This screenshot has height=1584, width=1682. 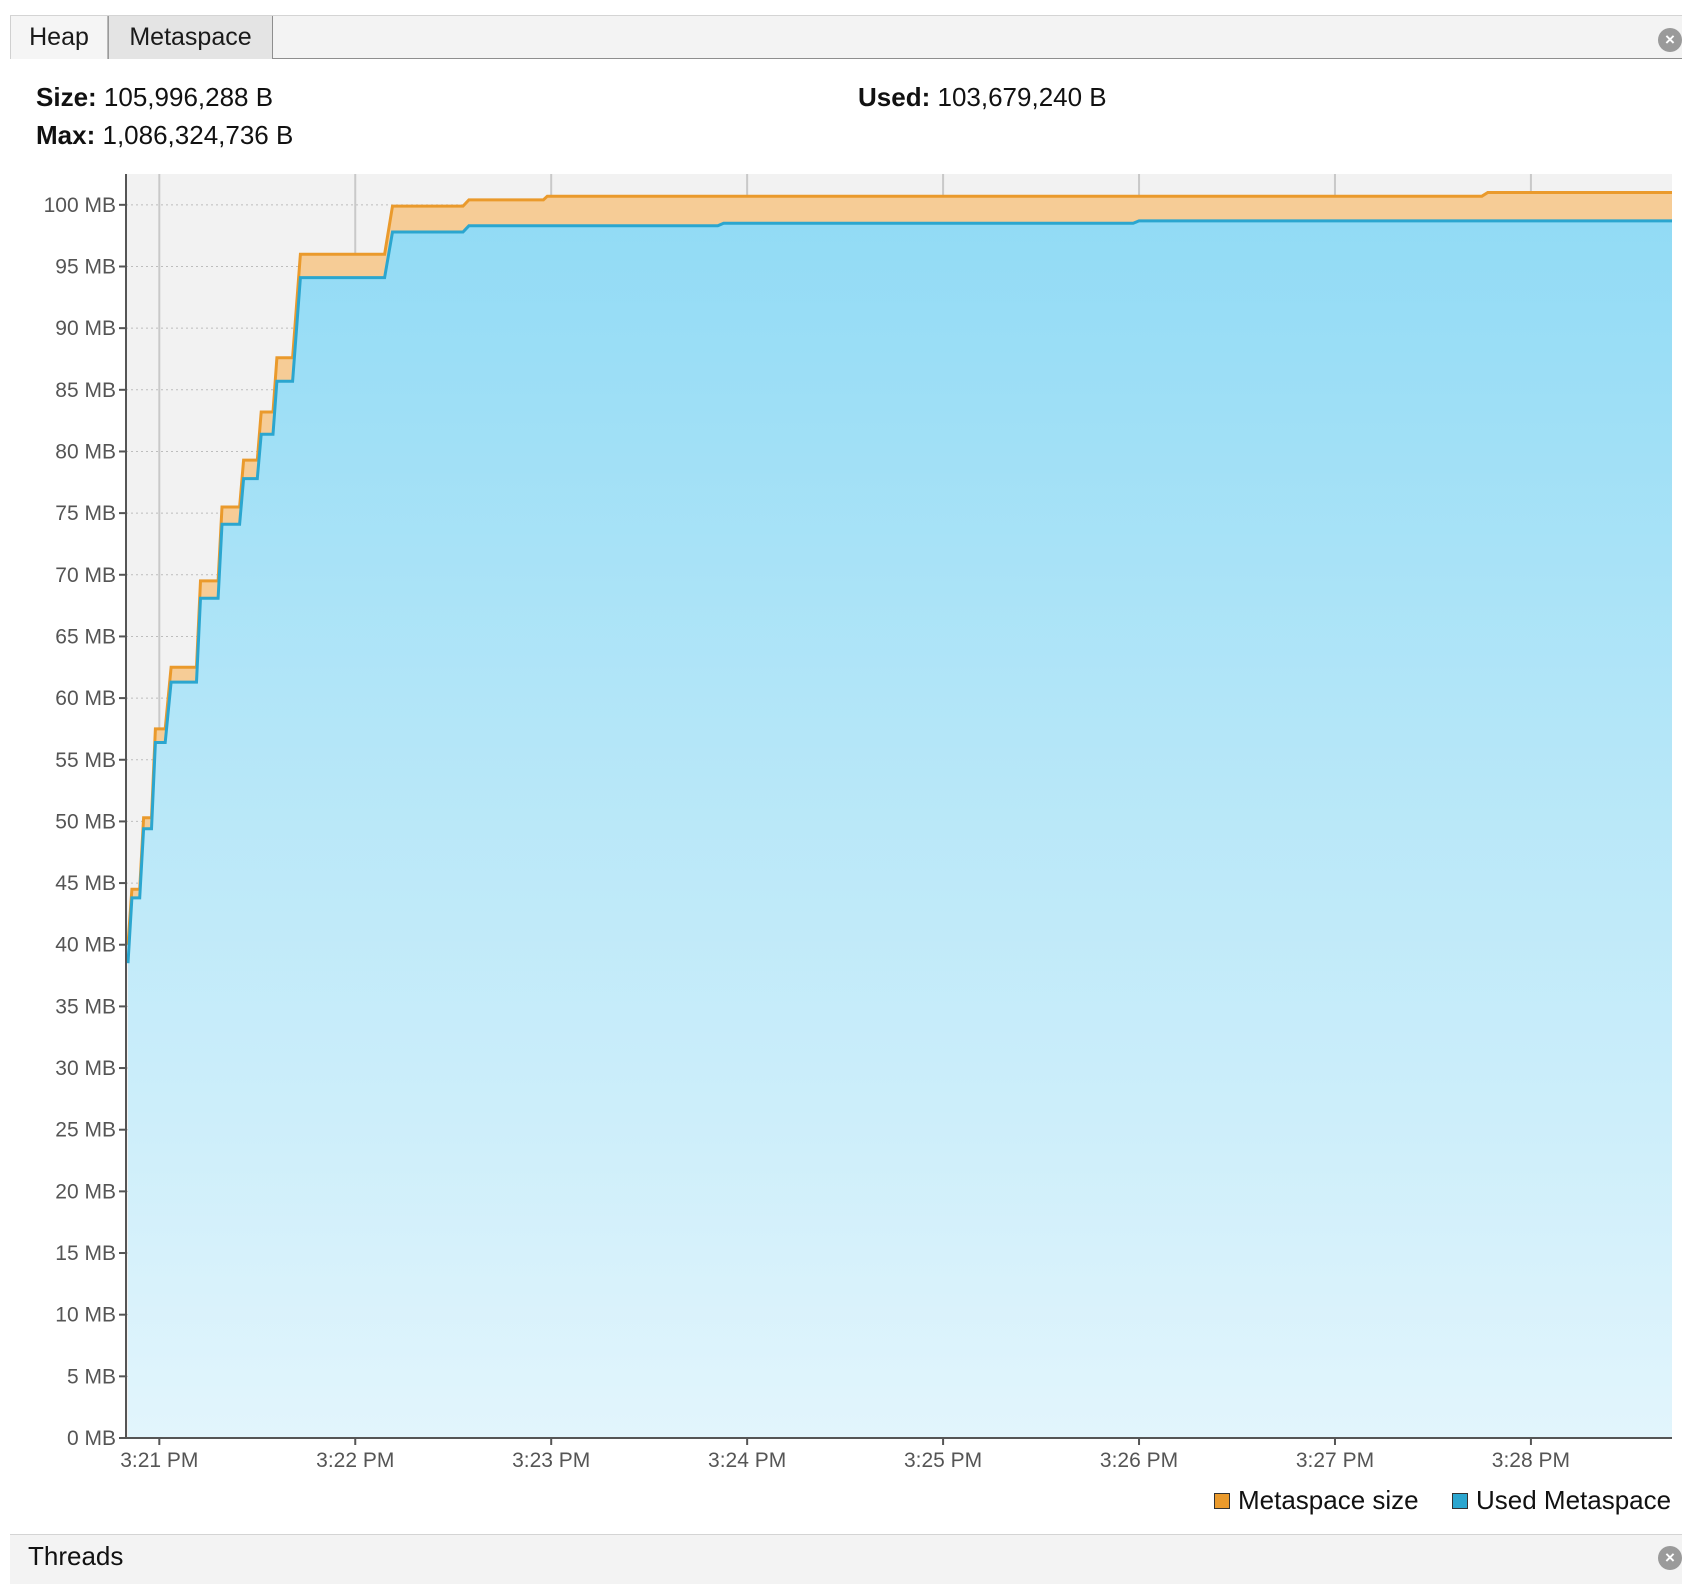 I want to click on y-tick-label: 100 MB, so click(x=80, y=205).